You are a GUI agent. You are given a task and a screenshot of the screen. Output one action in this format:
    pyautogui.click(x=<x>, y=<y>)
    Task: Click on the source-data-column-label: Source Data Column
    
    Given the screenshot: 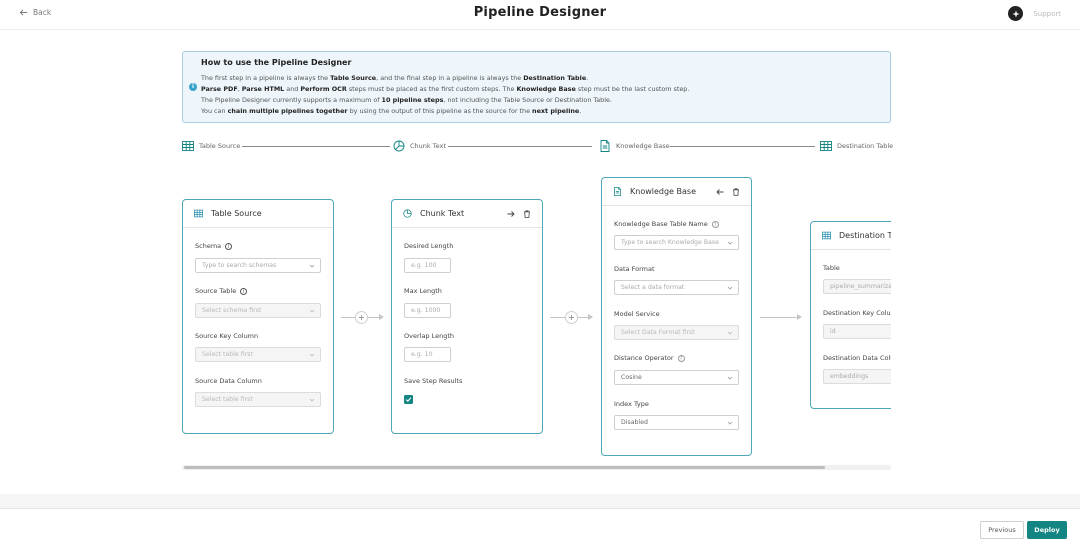 What is the action you would take?
    pyautogui.click(x=228, y=381)
    